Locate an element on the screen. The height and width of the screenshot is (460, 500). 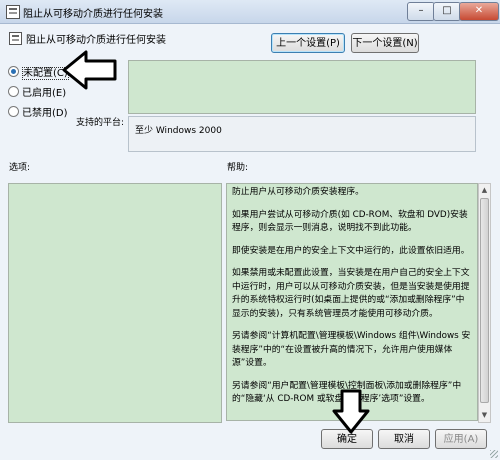
window-icon is located at coordinates (13, 12).